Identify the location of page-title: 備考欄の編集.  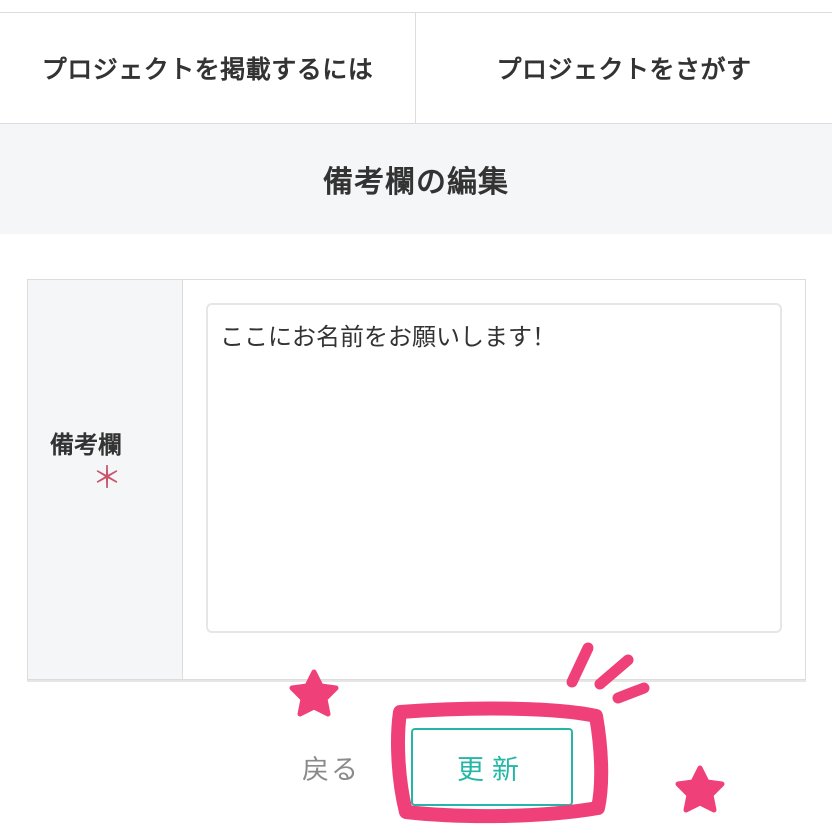
(416, 182).